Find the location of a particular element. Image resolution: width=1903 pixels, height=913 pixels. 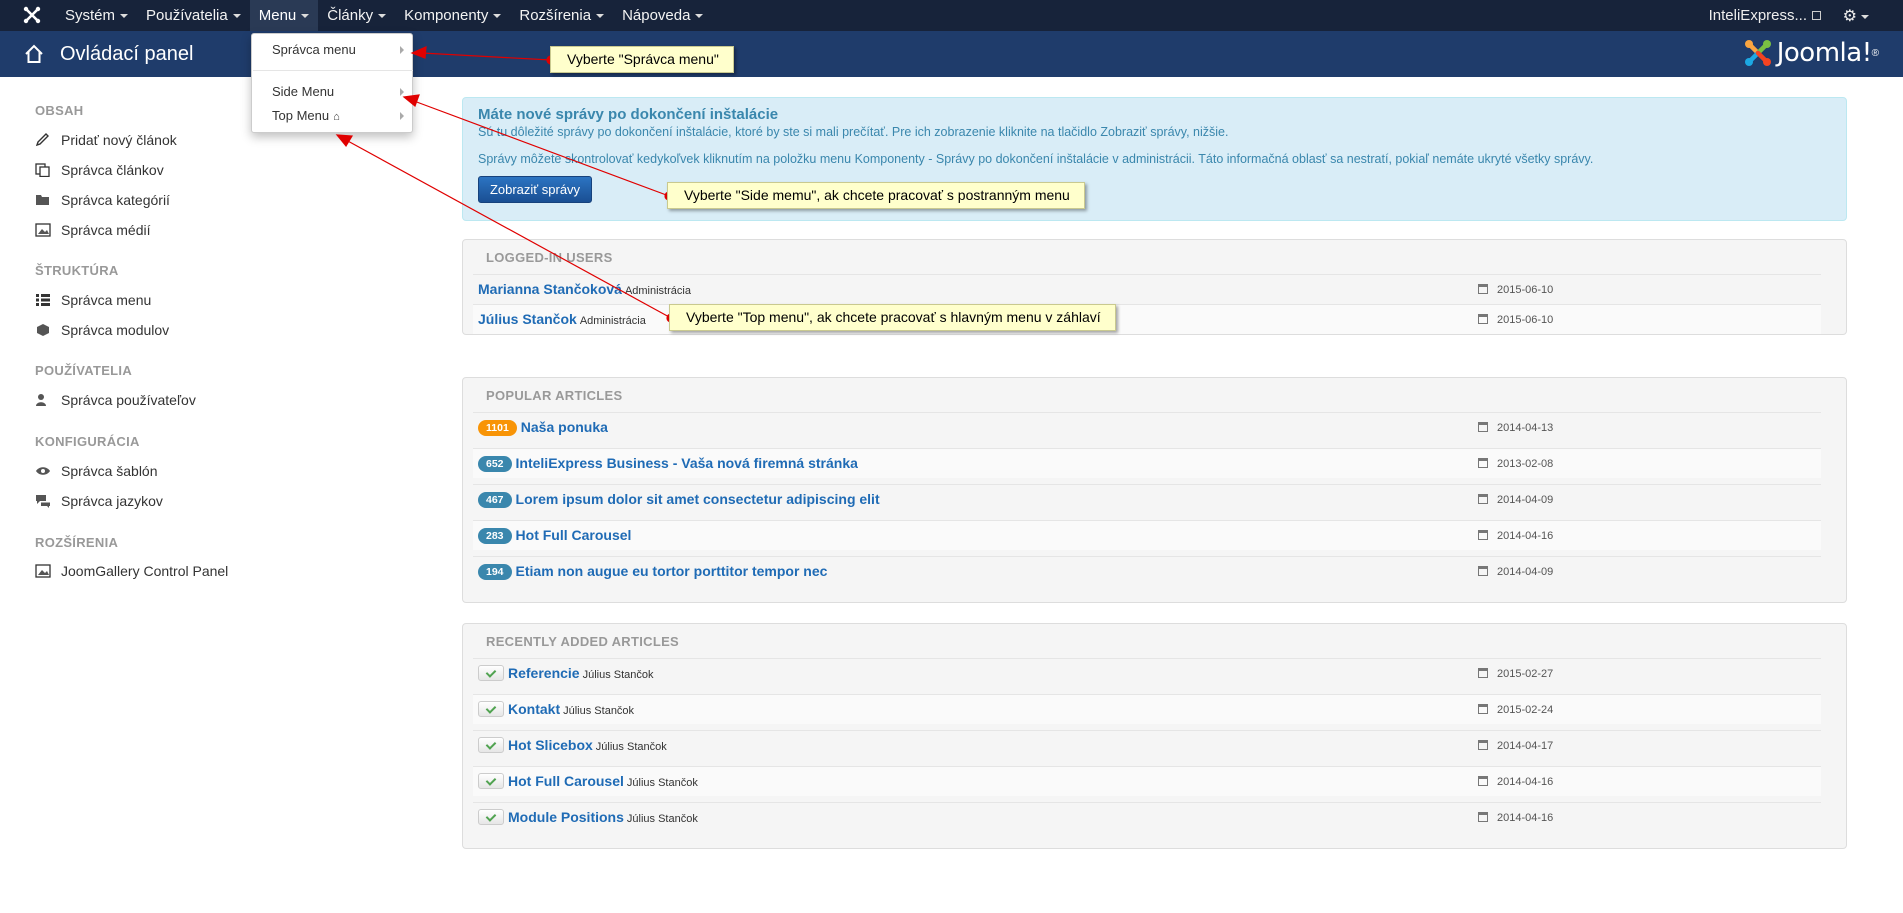

settings-menu: ⚙ is located at coordinates (1856, 16).